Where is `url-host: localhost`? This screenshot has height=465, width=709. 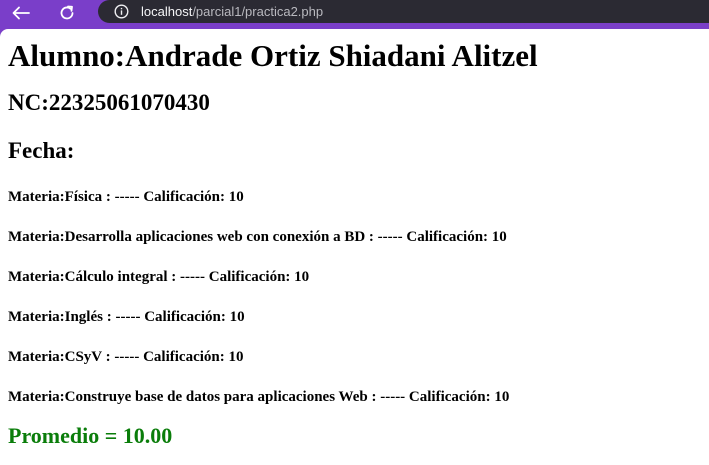 url-host: localhost is located at coordinates (167, 11).